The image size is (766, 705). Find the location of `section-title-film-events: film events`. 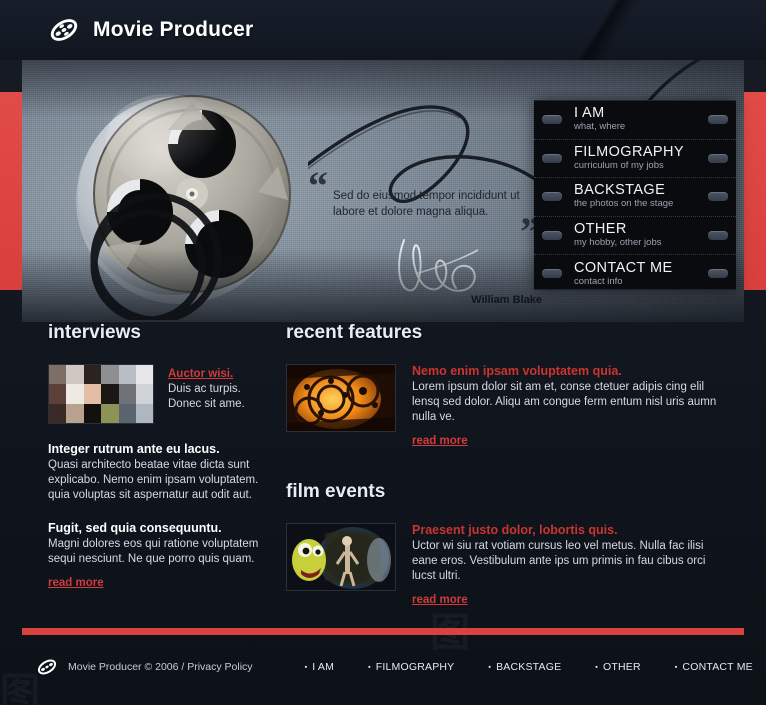

section-title-film-events: film events is located at coordinates (336, 491).